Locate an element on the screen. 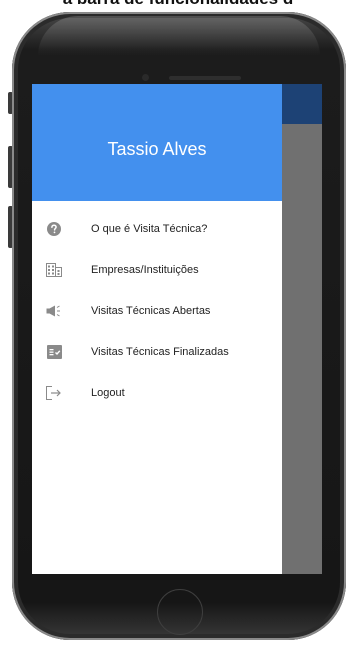 This screenshot has height=646, width=356. drawer-header: Tassio Alves is located at coordinates (157, 142).